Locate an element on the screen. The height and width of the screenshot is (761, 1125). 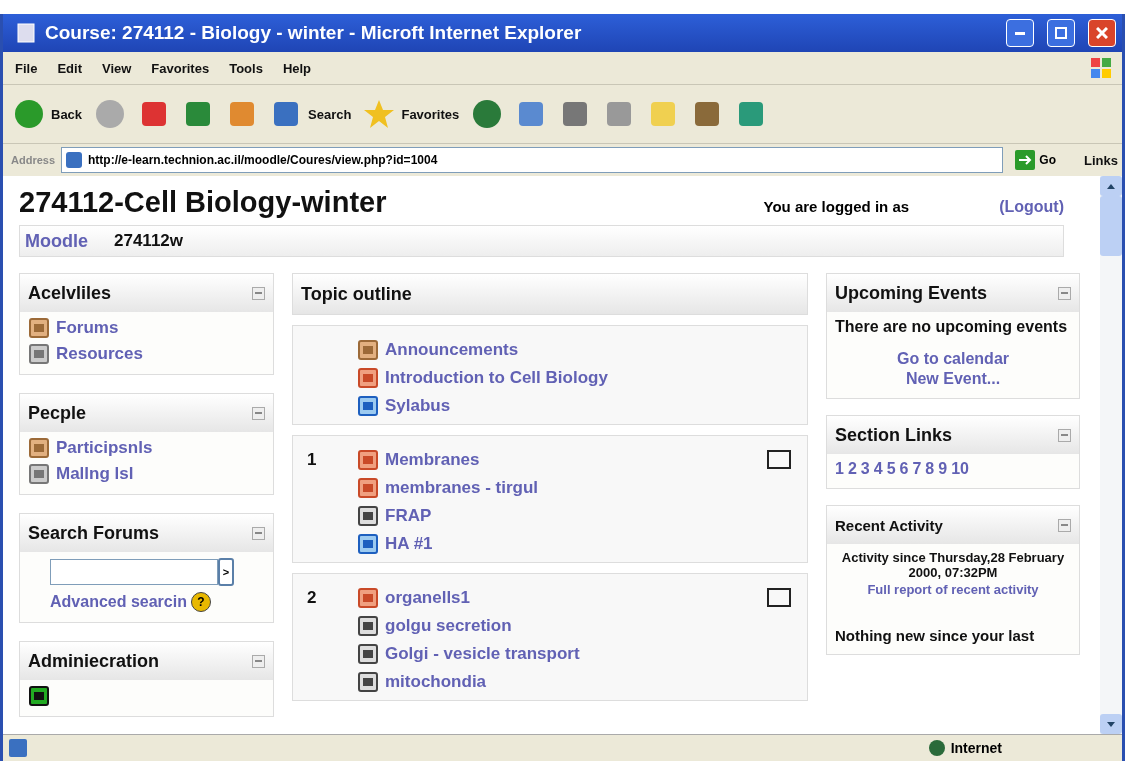
full-report-link: Full report of recent activity is located at coordinates (953, 589).